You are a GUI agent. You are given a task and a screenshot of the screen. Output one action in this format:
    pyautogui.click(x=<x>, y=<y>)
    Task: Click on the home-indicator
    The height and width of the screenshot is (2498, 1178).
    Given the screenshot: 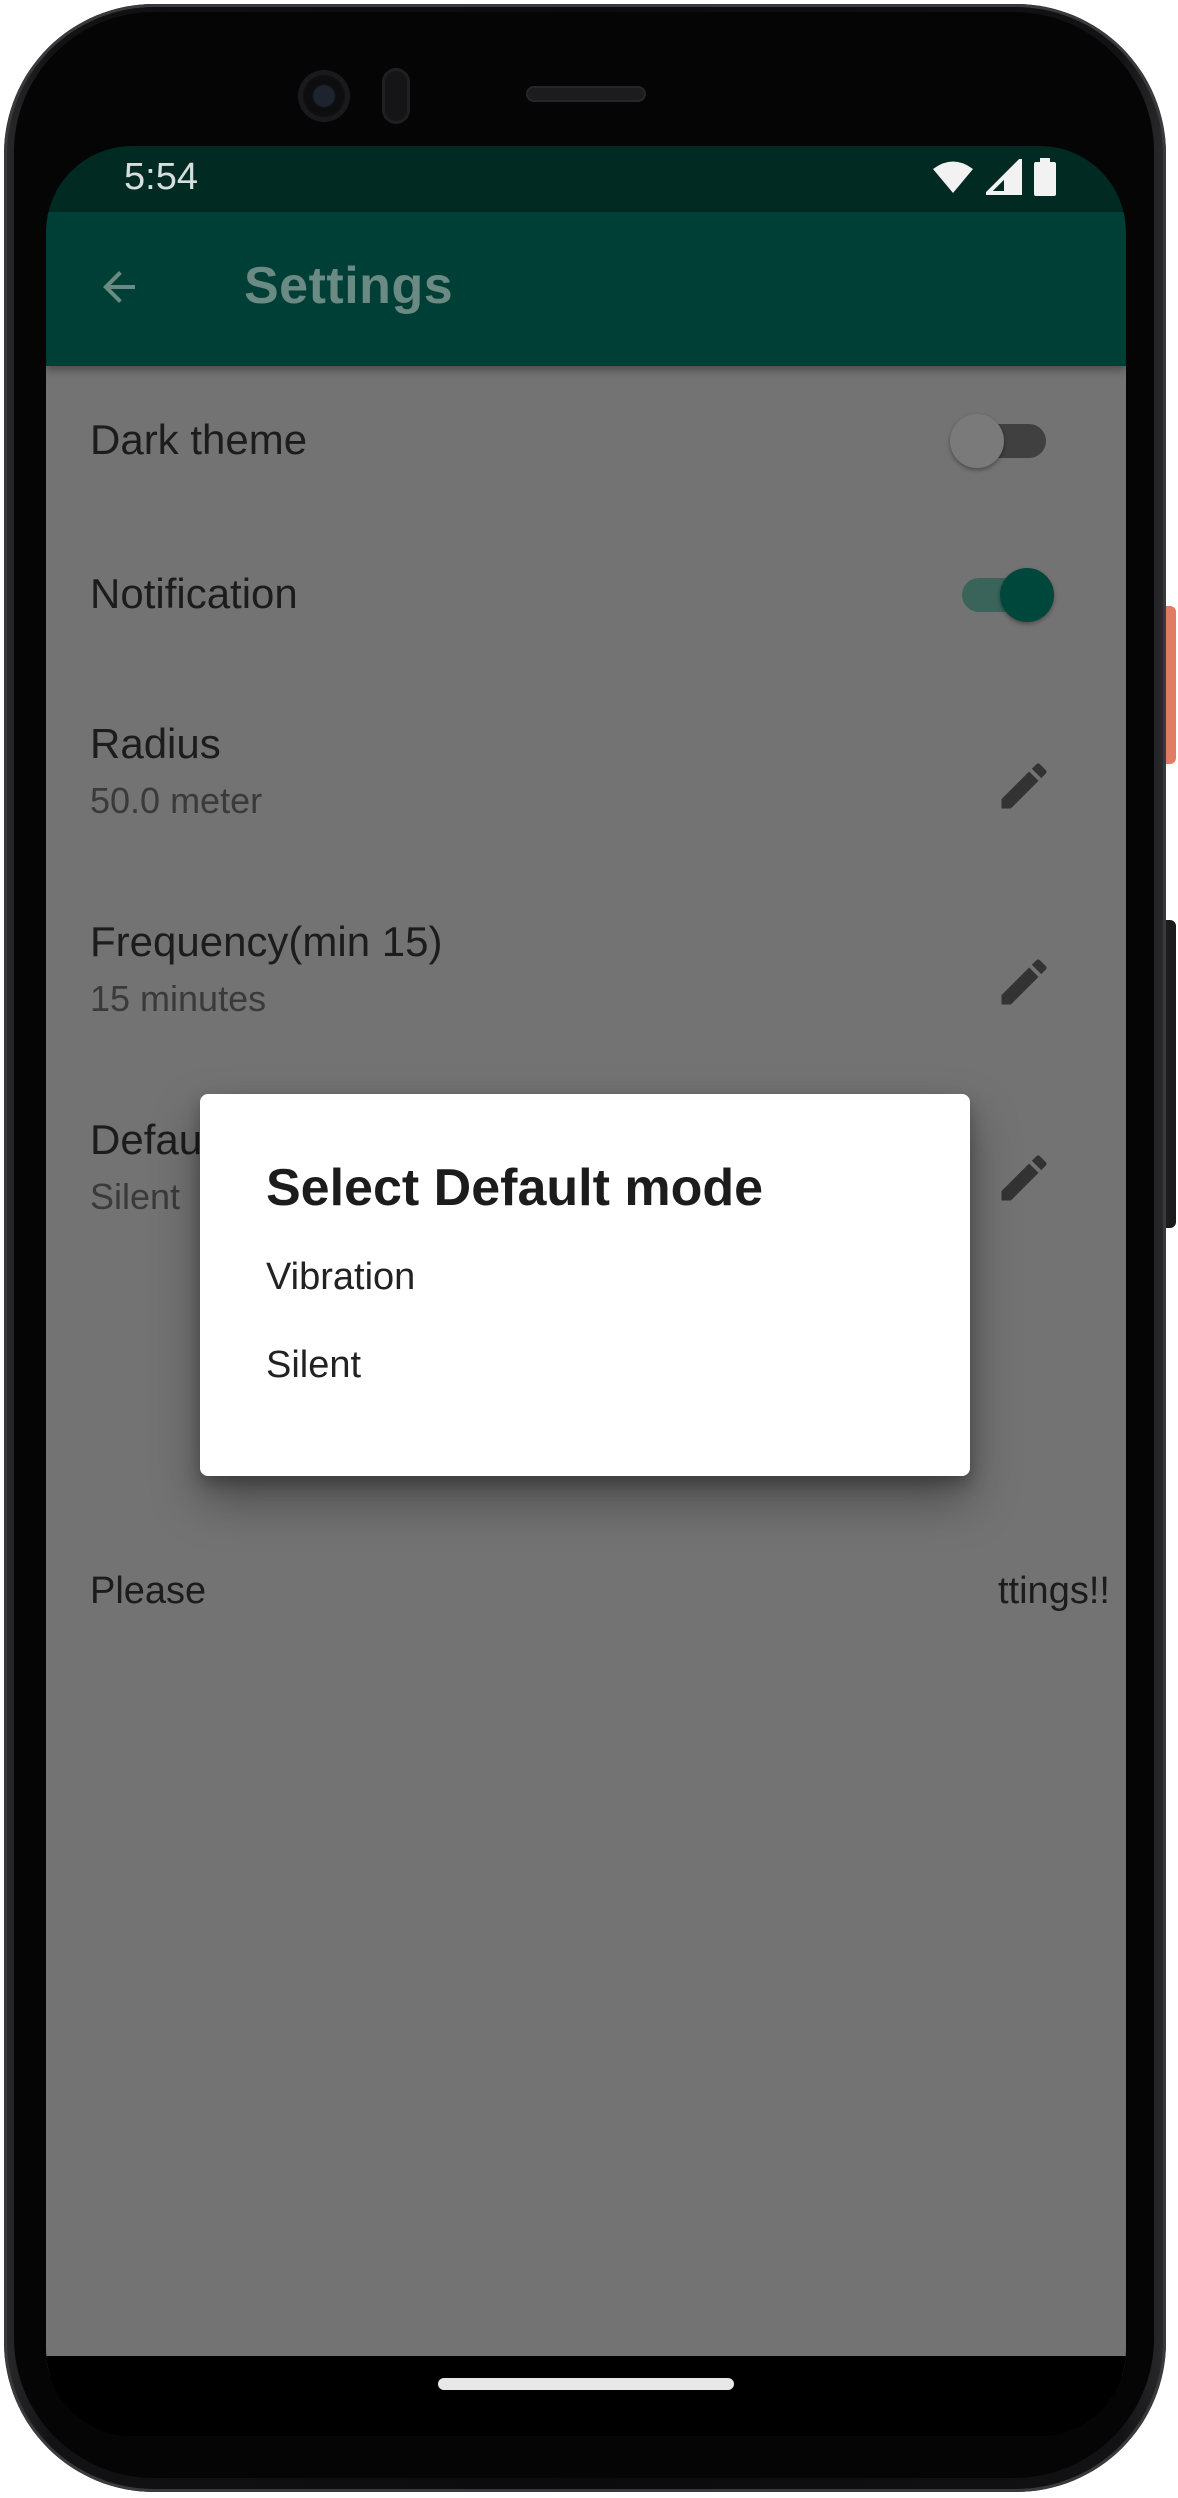 What is the action you would take?
    pyautogui.click(x=586, y=2384)
    